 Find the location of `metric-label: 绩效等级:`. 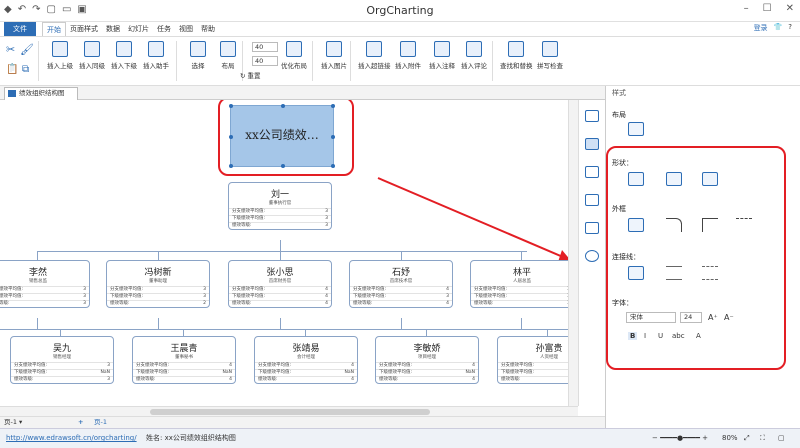

metric-label: 绩效等级: is located at coordinates (268, 379).